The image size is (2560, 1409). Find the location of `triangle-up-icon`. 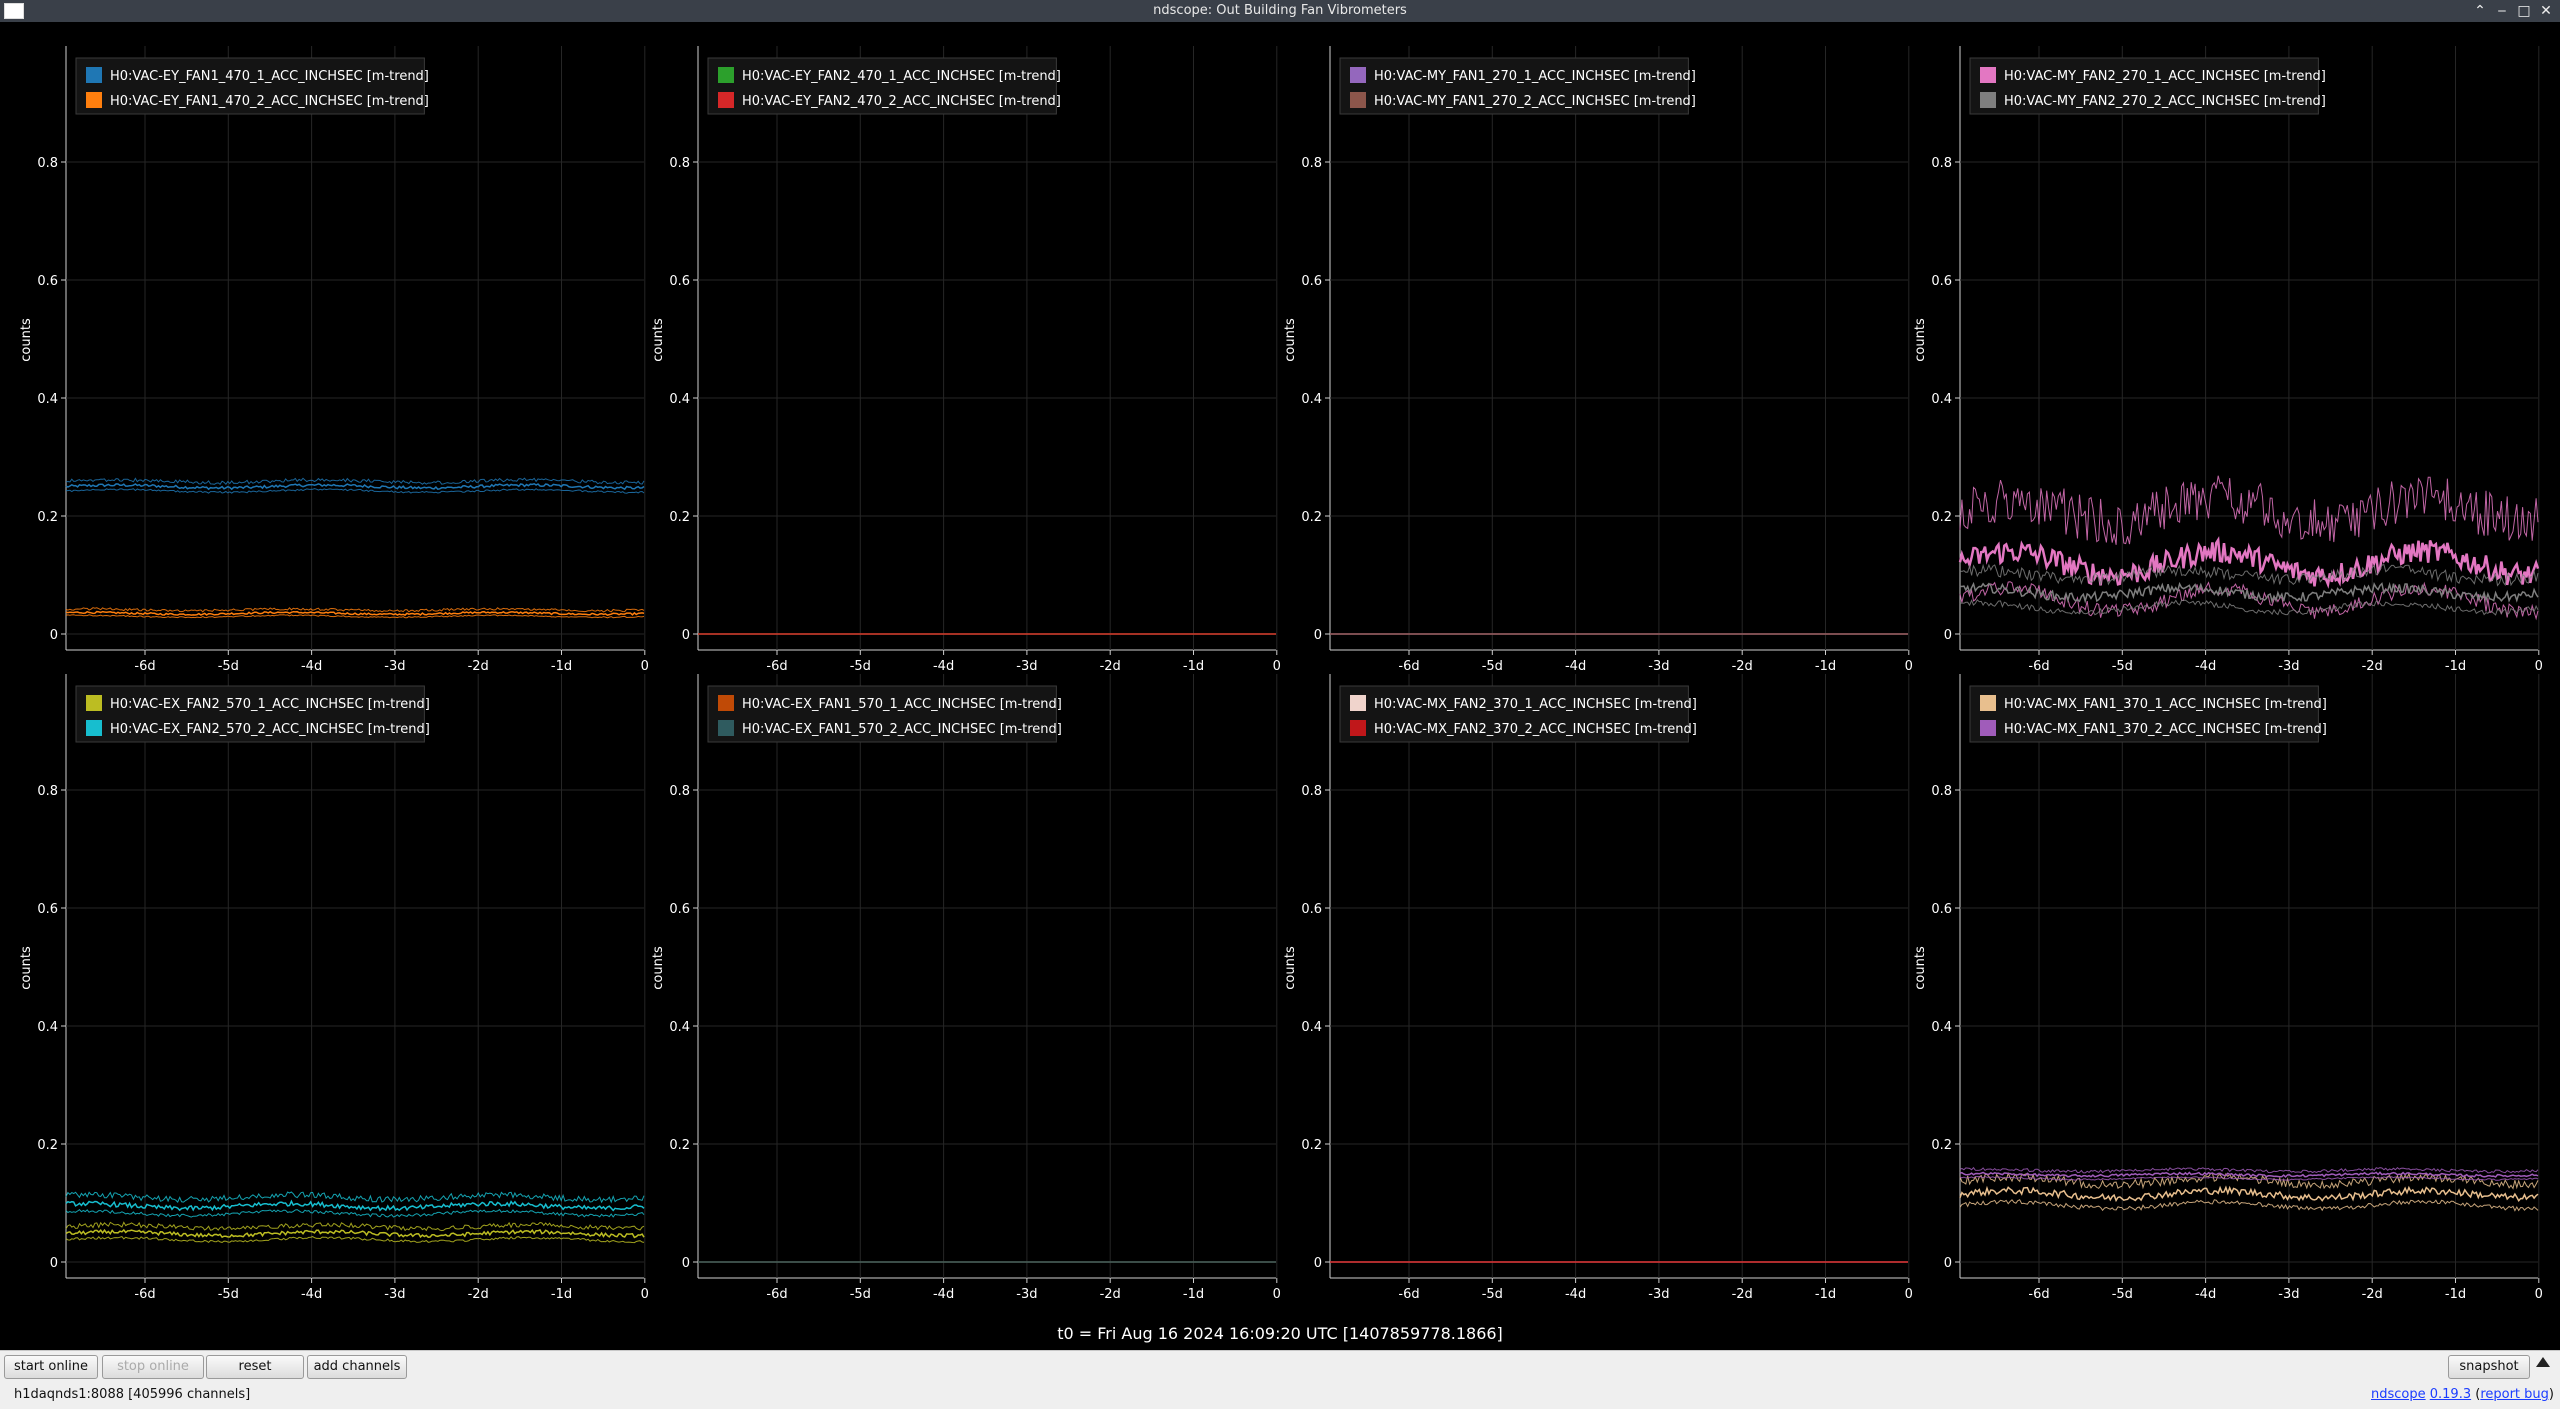

triangle-up-icon is located at coordinates (2543, 1362).